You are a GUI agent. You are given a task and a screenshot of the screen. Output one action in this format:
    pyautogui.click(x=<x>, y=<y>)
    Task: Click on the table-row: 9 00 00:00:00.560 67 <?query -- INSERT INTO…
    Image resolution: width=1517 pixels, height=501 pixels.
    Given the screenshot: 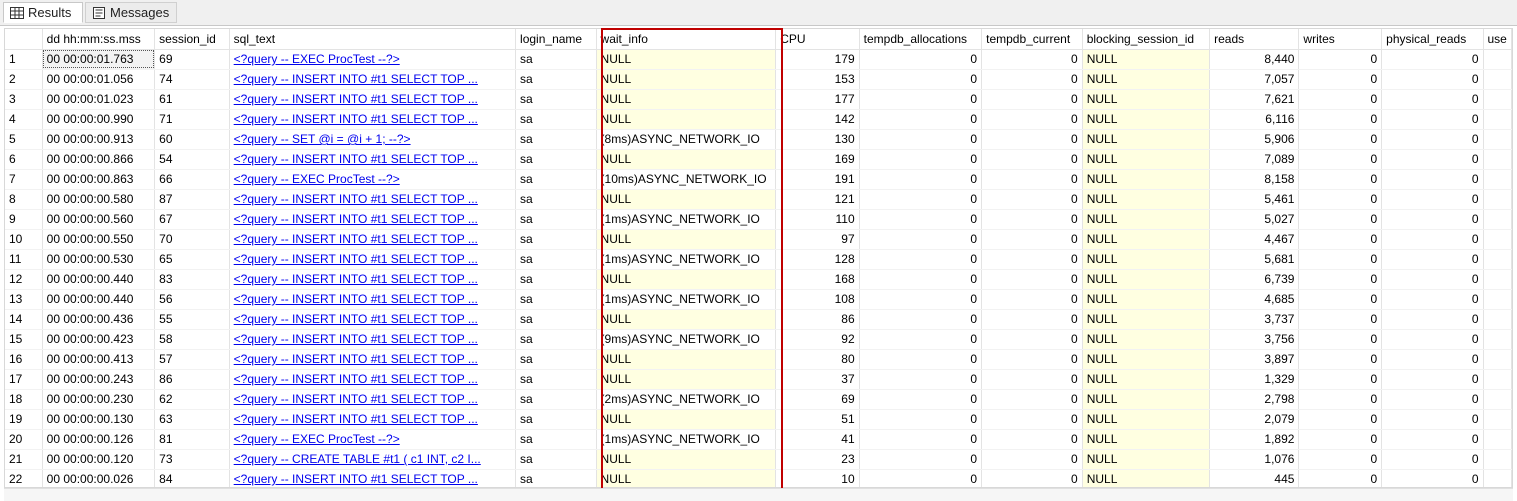 What is the action you would take?
    pyautogui.click(x=758, y=219)
    